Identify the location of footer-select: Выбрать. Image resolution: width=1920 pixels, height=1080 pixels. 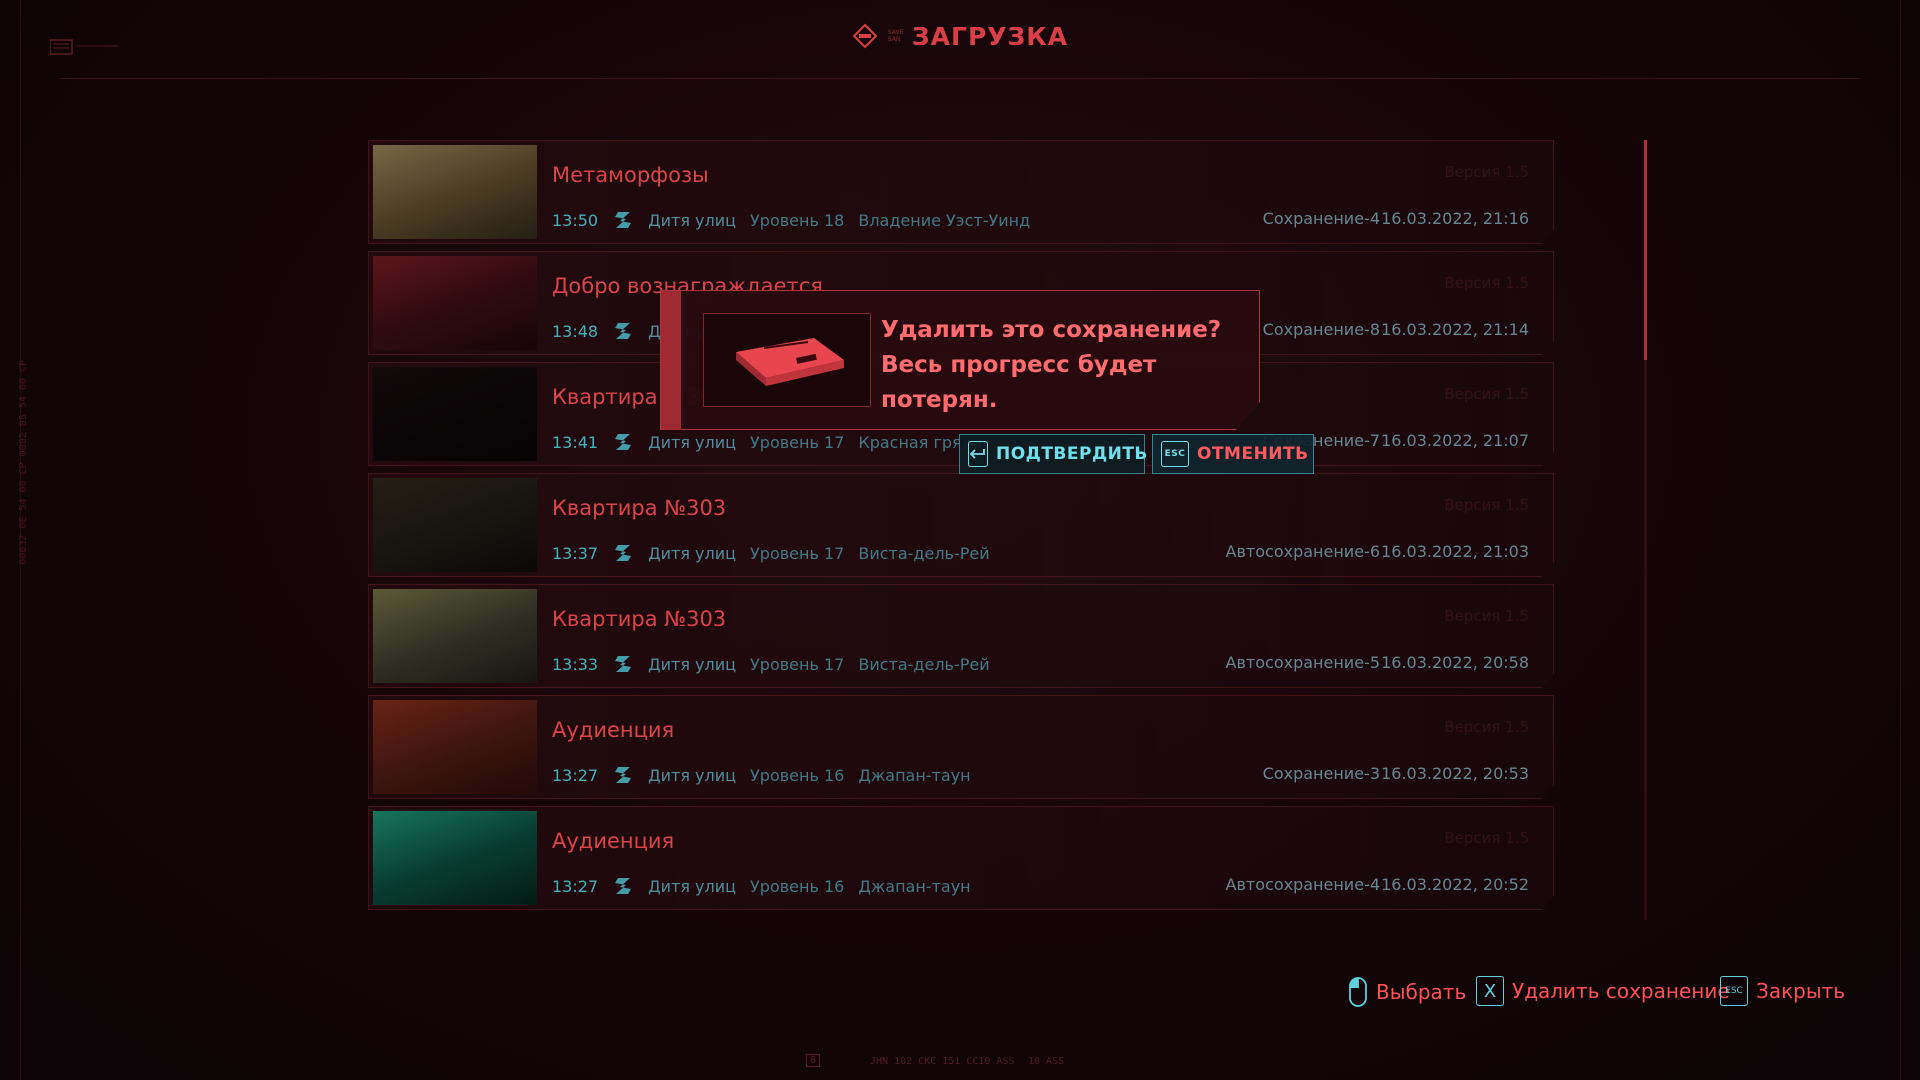
(1407, 992).